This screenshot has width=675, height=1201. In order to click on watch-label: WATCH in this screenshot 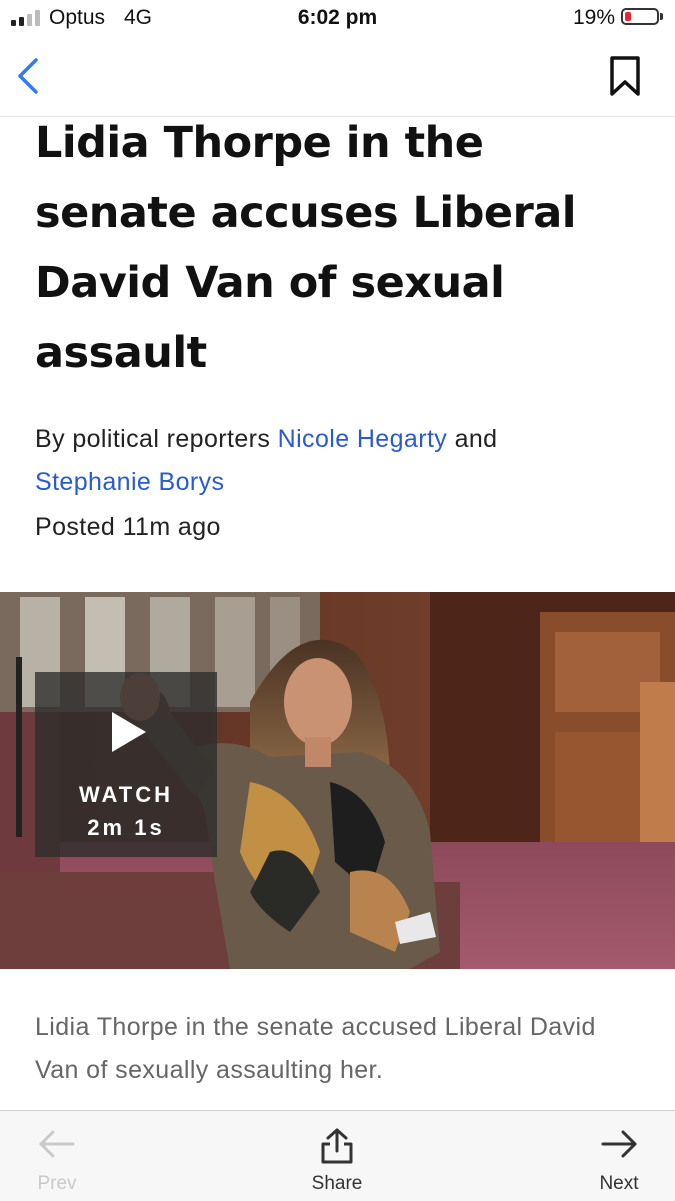, I will do `click(126, 794)`.